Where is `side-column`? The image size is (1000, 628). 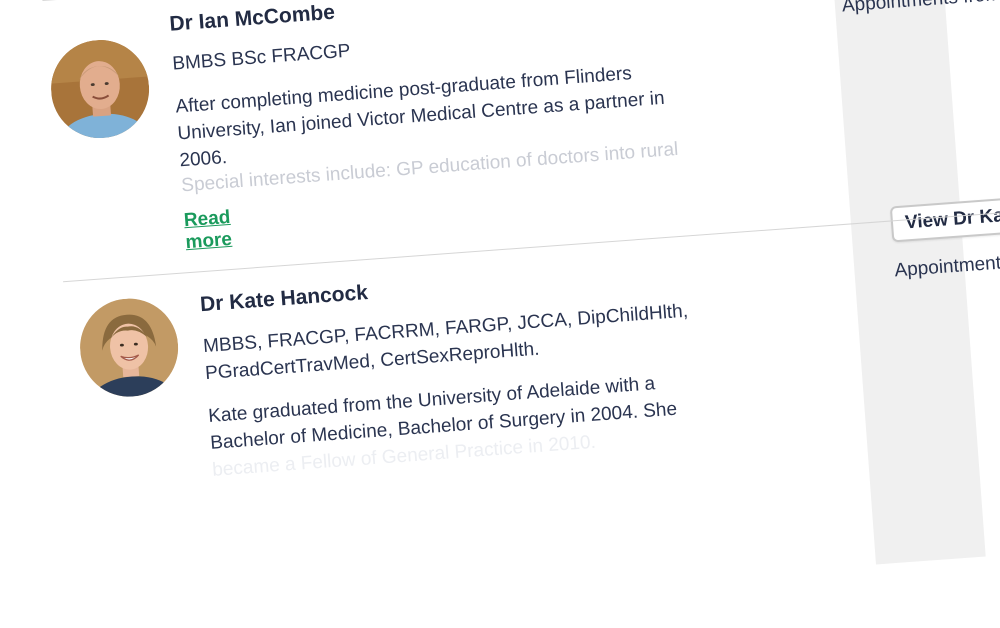 side-column is located at coordinates (904, 282).